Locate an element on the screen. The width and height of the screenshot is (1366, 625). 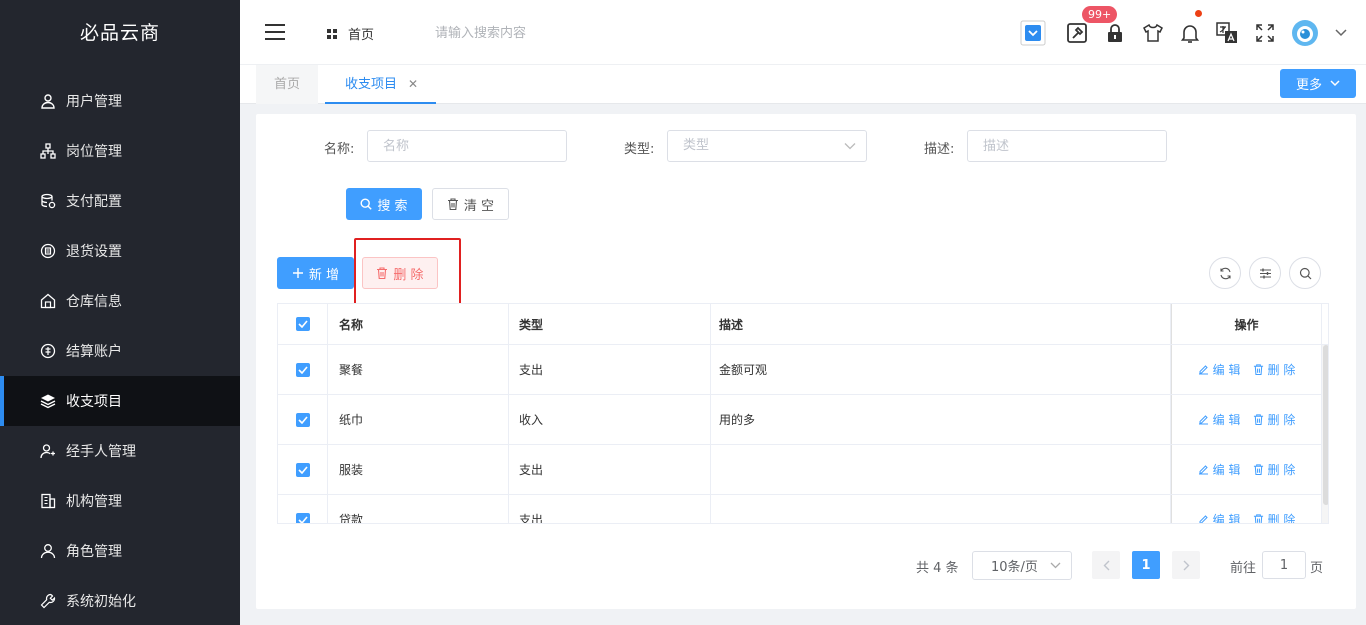
goto-suffix: 页 is located at coordinates (1317, 568).